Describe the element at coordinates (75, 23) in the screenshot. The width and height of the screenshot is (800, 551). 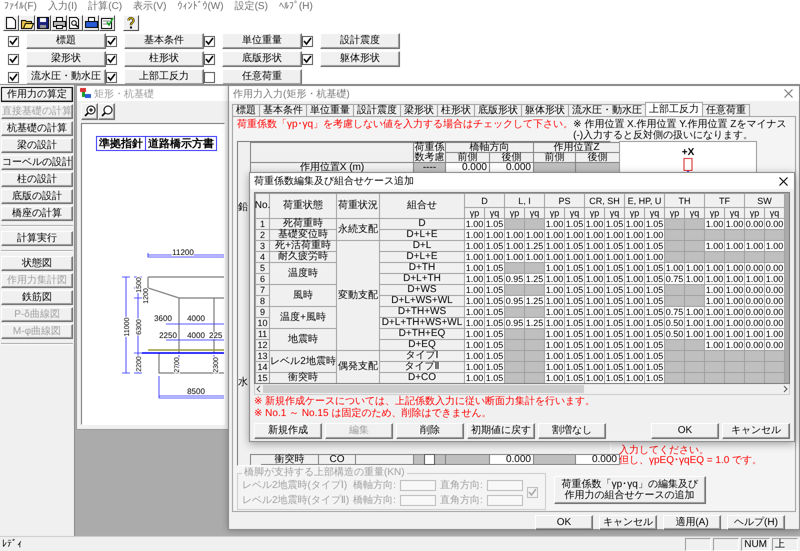
I see `preview-button` at that location.